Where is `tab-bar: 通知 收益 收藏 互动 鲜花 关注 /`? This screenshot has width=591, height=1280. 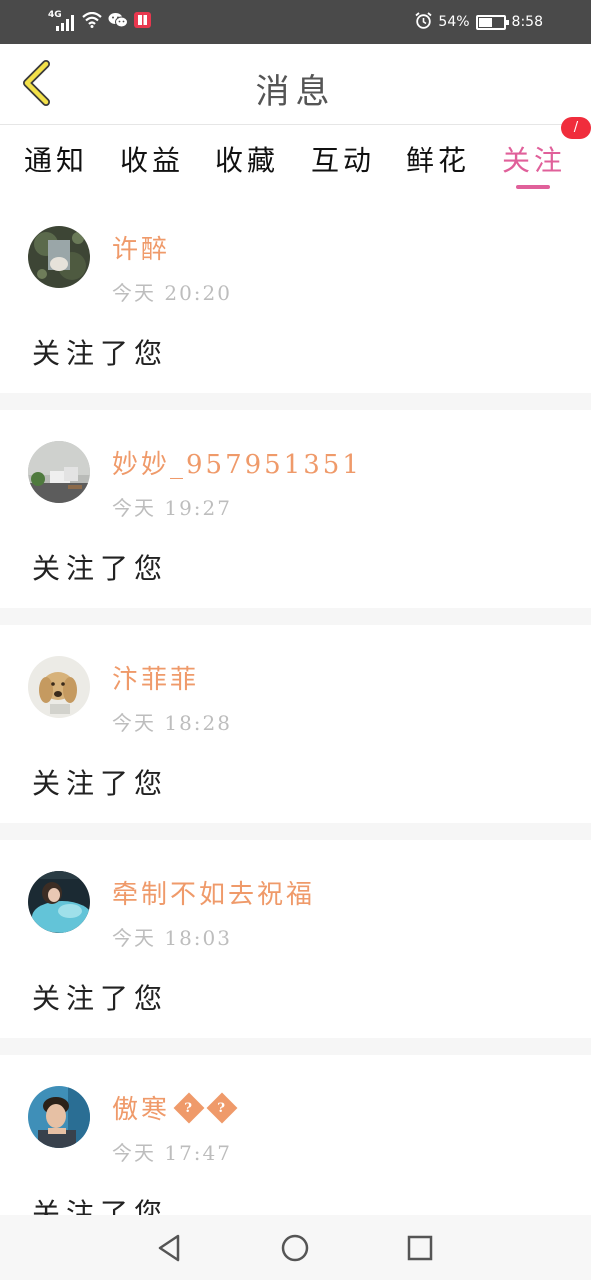
tab-bar: 通知 收益 收藏 互动 鲜花 关注 / is located at coordinates (295, 156).